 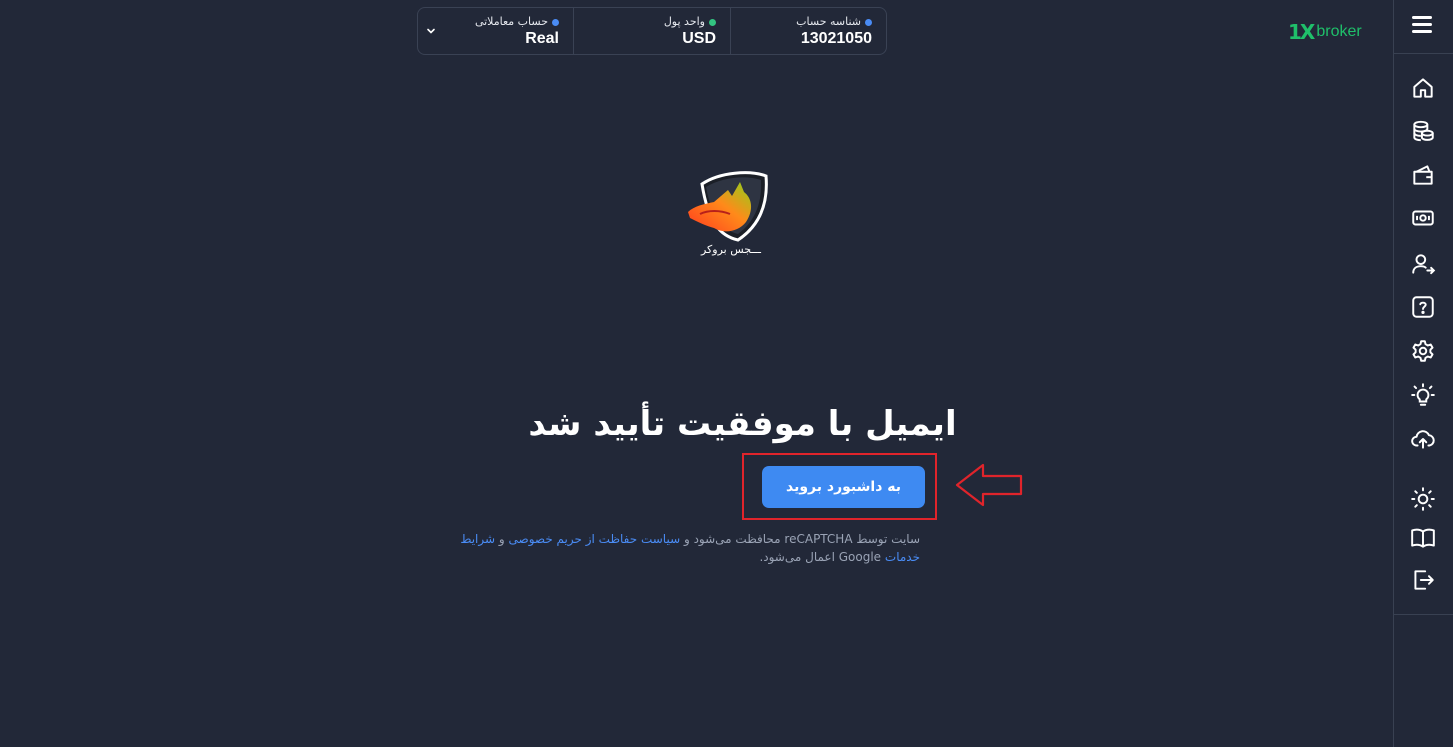 I want to click on currency-cell: واحد پول USD, so click(x=652, y=31).